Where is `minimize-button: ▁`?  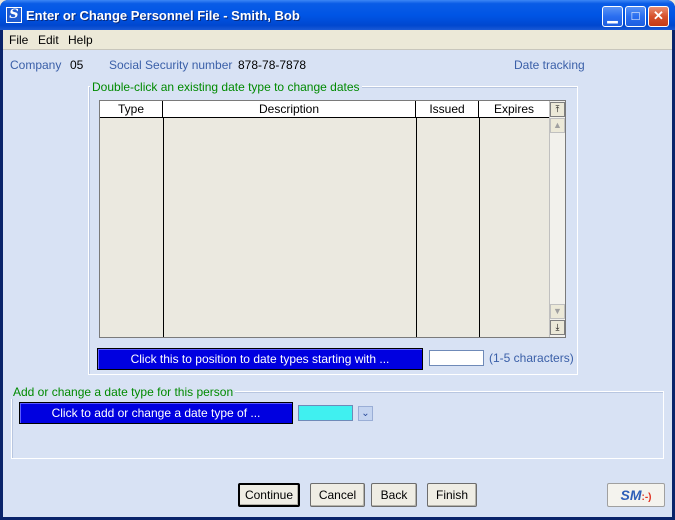 minimize-button: ▁ is located at coordinates (612, 16).